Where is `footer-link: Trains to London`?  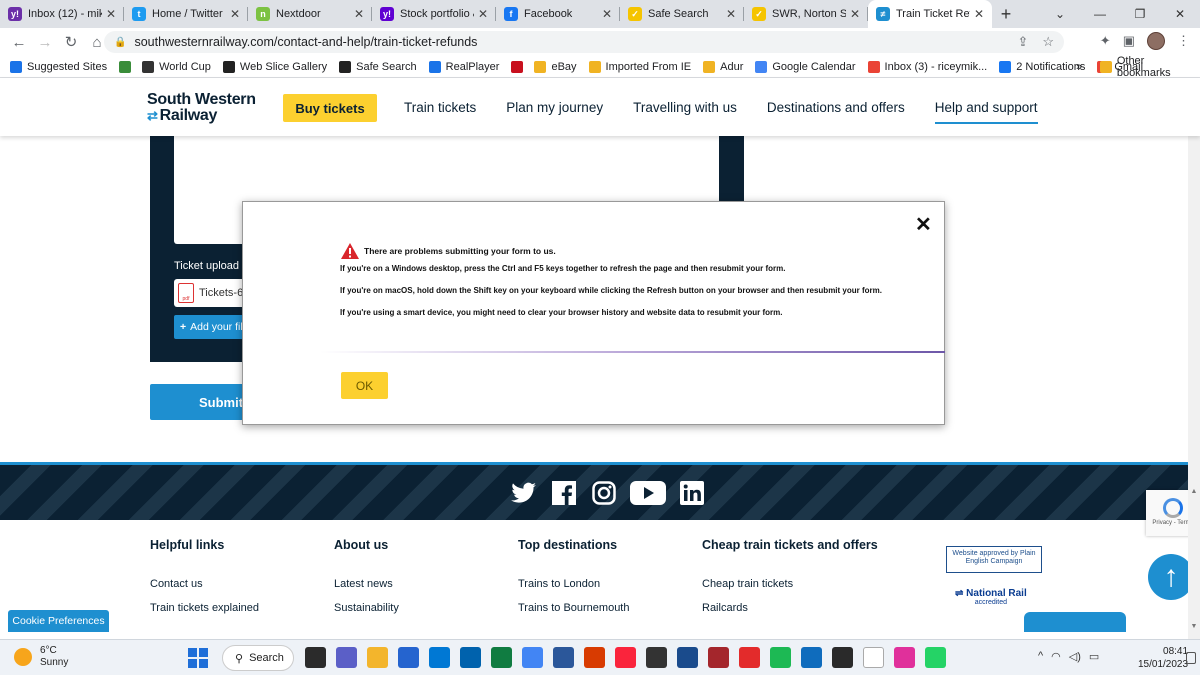
footer-link: Trains to London is located at coordinates (573, 584).